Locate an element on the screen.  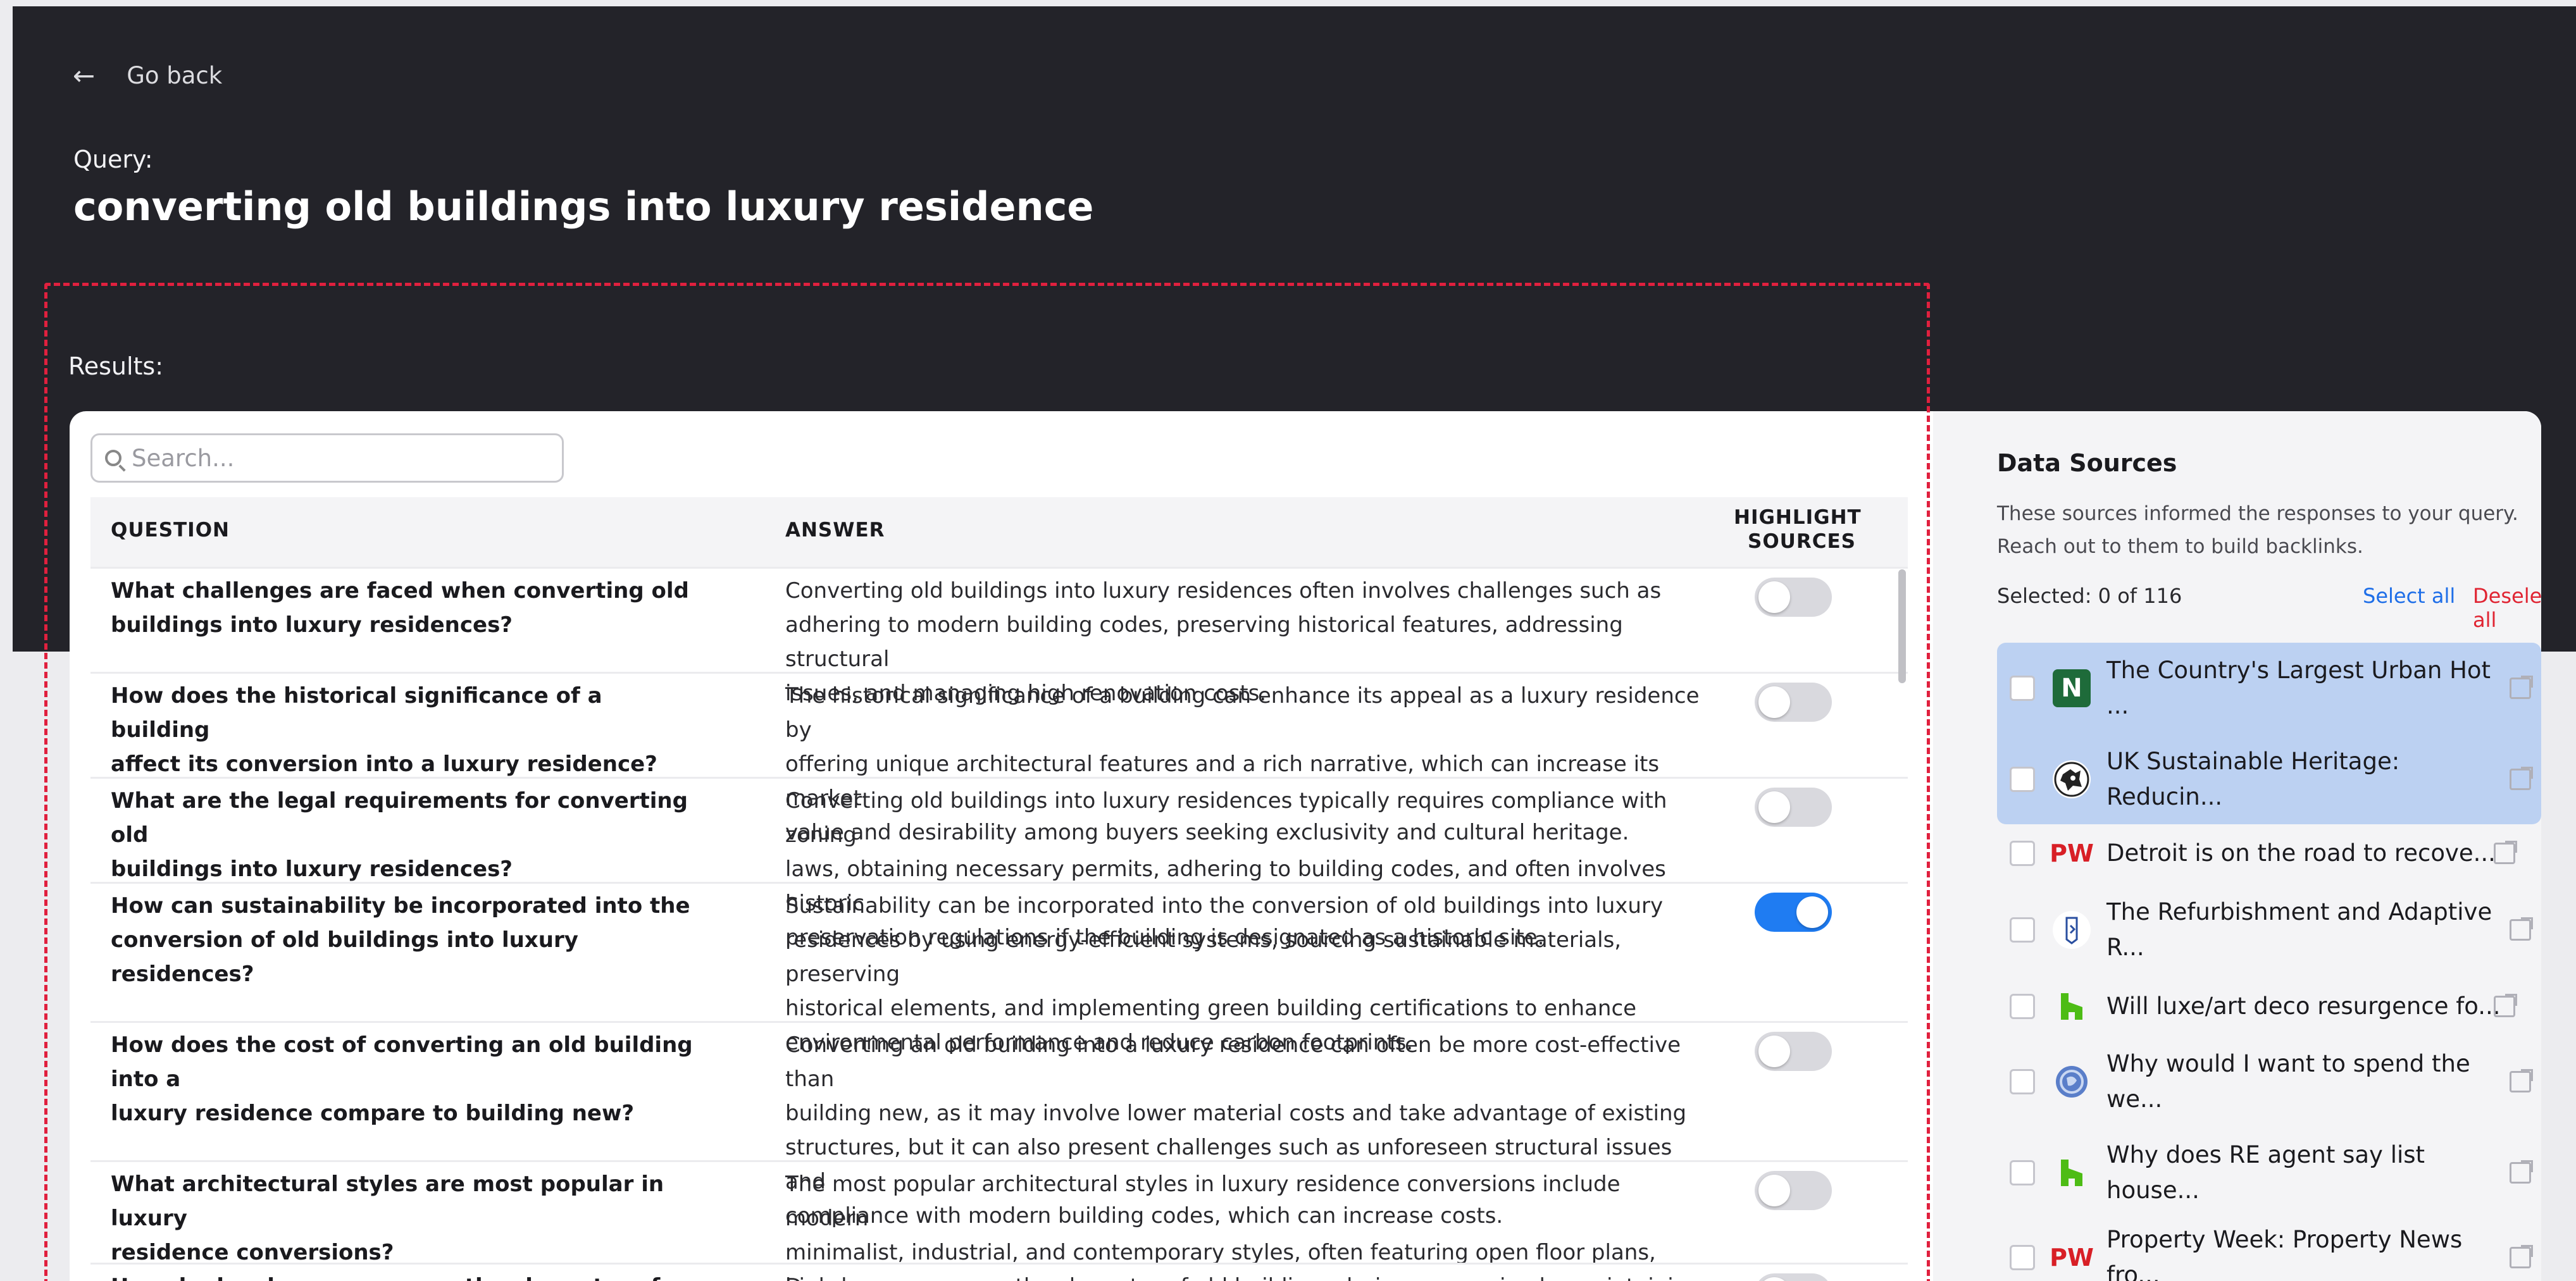
globe-logo-icon is located at coordinates (2072, 1082).